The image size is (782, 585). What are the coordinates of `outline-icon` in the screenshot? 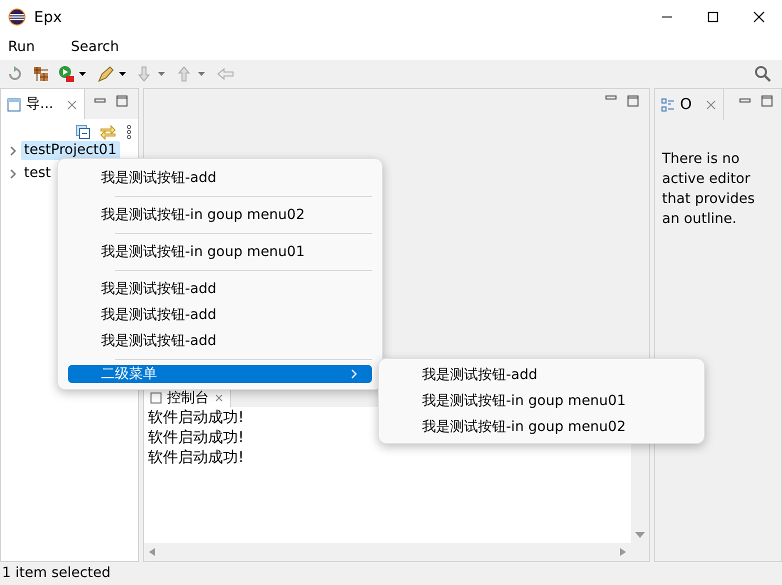 It's located at (668, 105).